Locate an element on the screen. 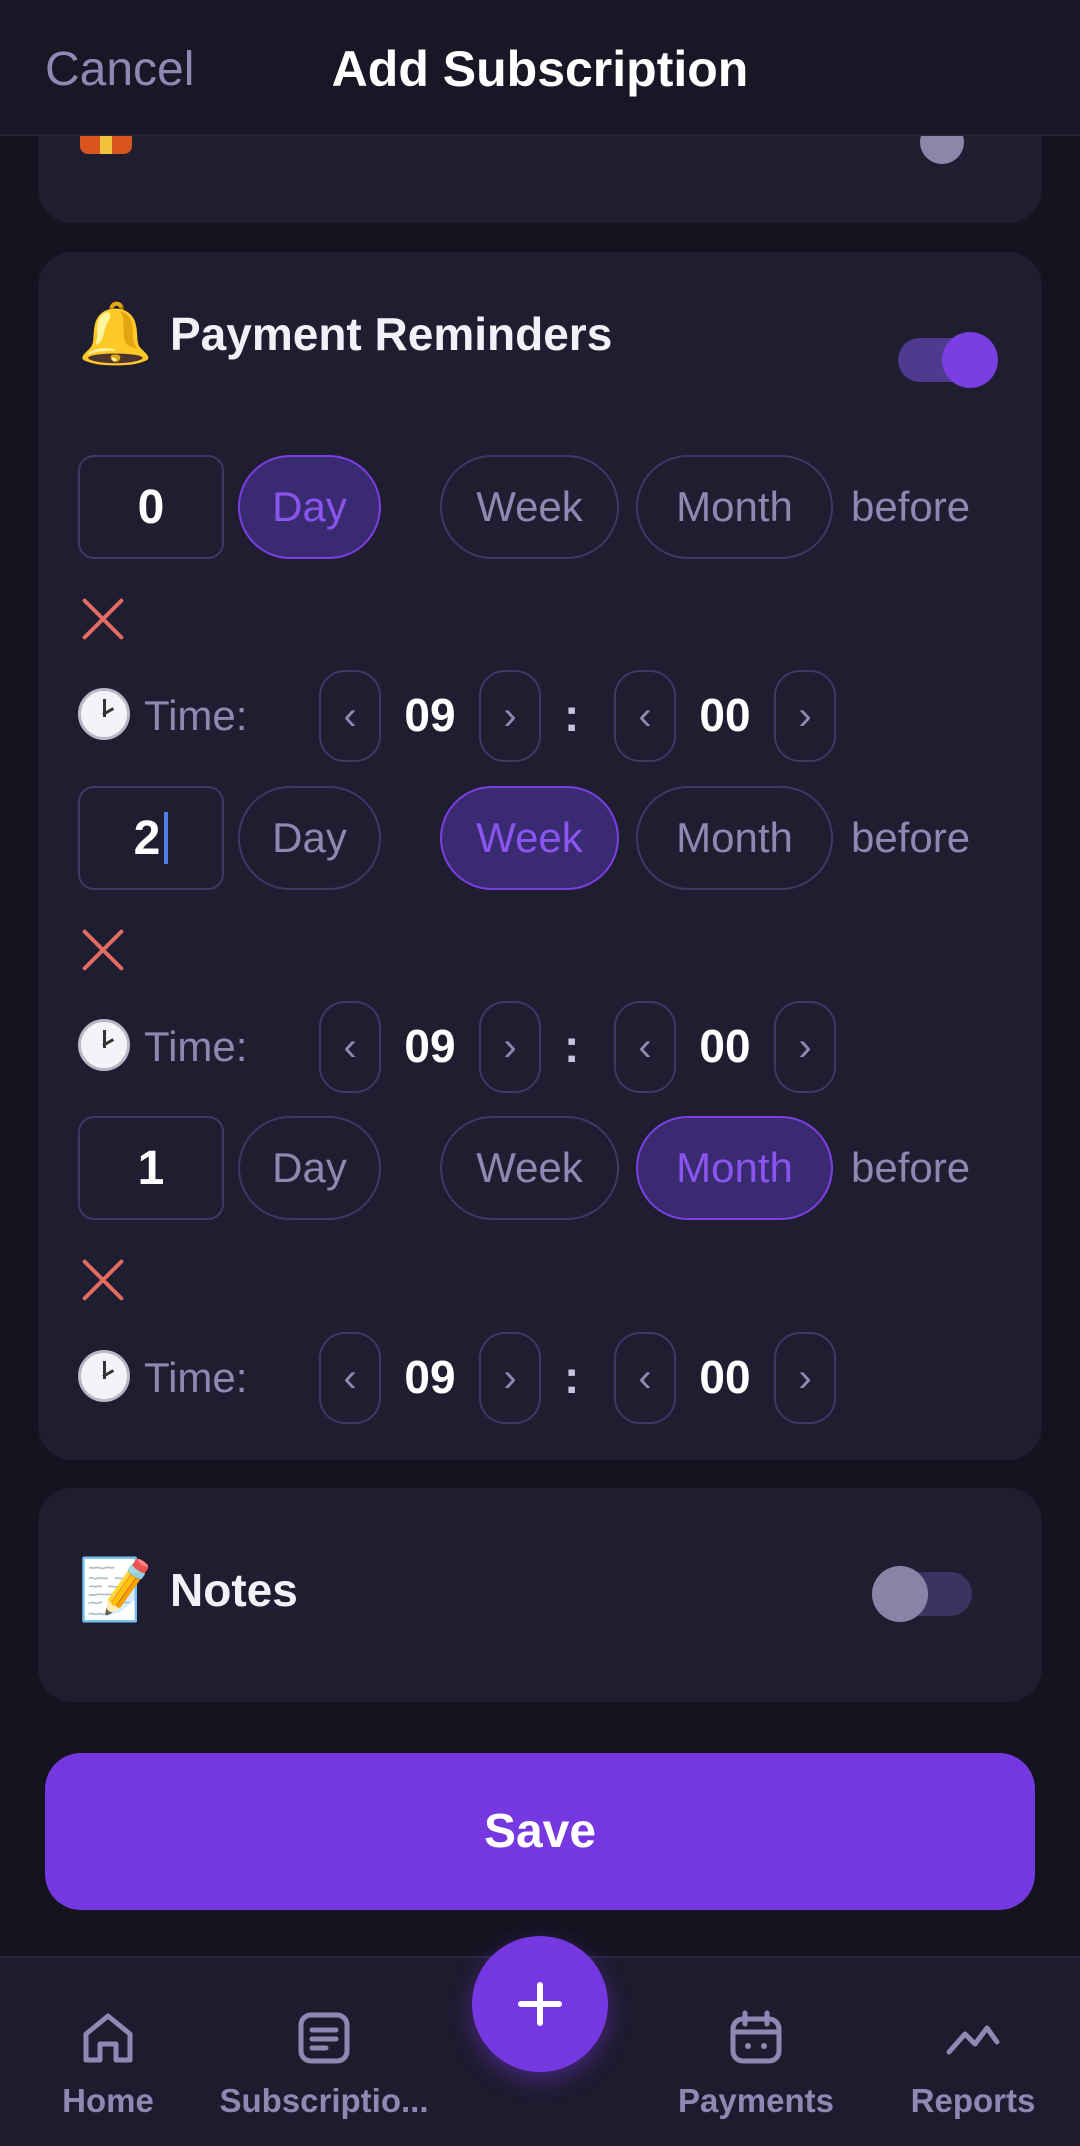  reminder-3-unit-row: 1 Day Week Month before is located at coordinates (548, 1168).